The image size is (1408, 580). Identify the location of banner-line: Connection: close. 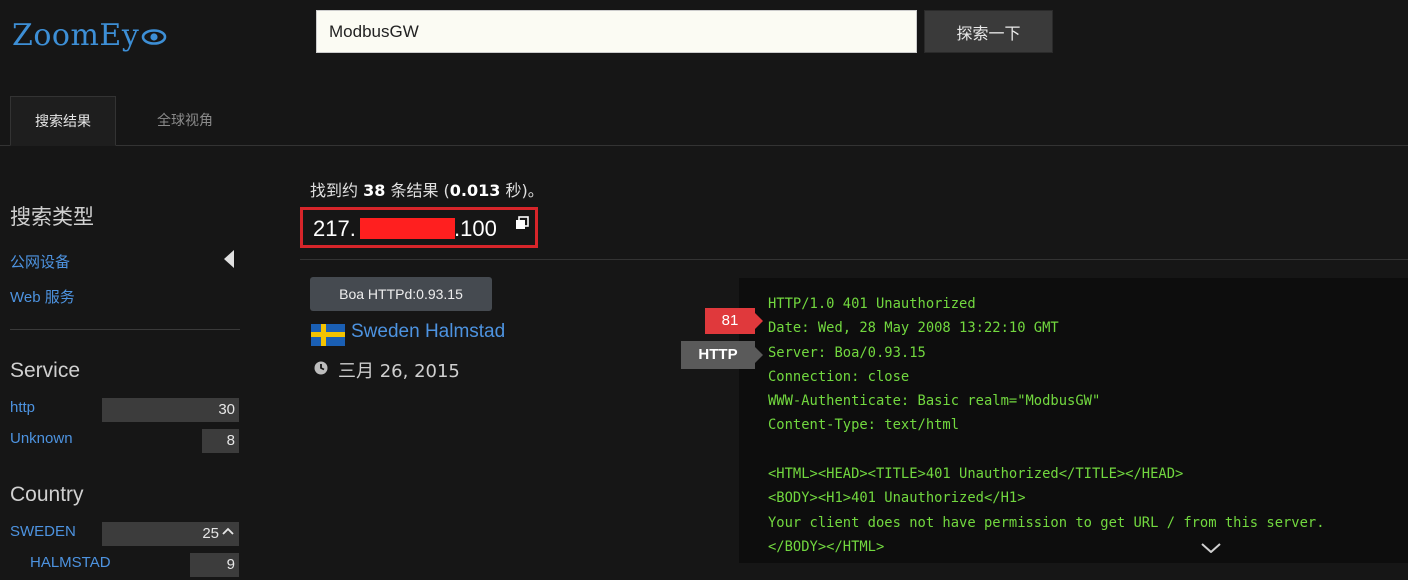
(839, 376).